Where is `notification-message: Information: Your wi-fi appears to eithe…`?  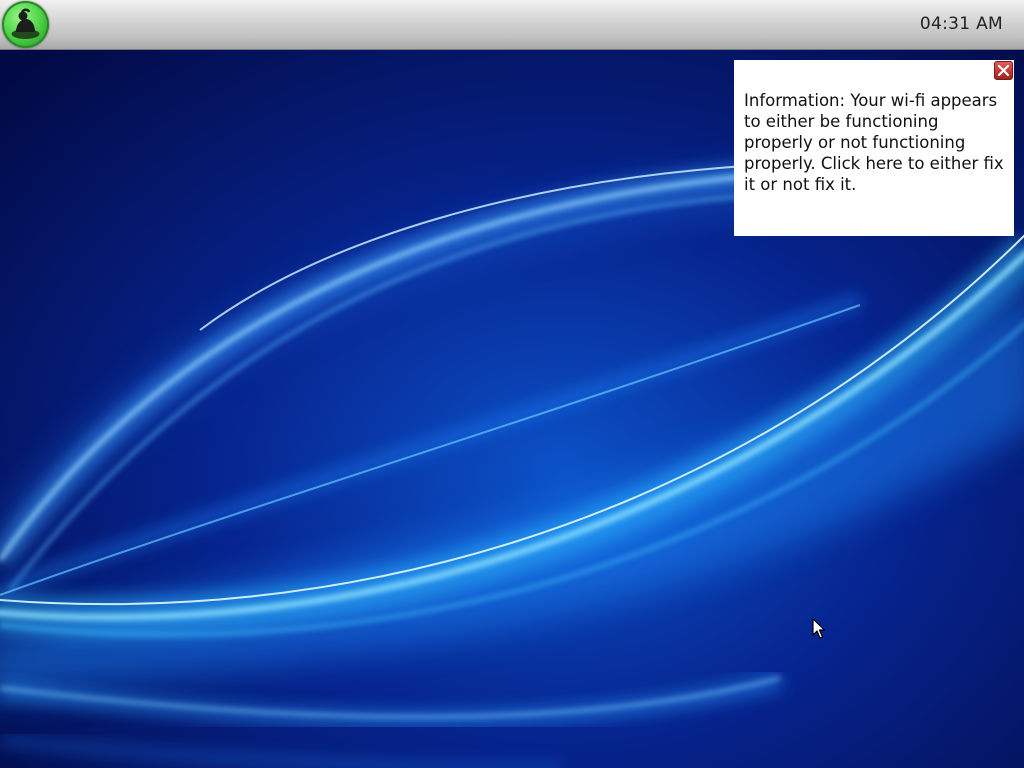 notification-message: Information: Your wi-fi appears to eithe… is located at coordinates (875, 142).